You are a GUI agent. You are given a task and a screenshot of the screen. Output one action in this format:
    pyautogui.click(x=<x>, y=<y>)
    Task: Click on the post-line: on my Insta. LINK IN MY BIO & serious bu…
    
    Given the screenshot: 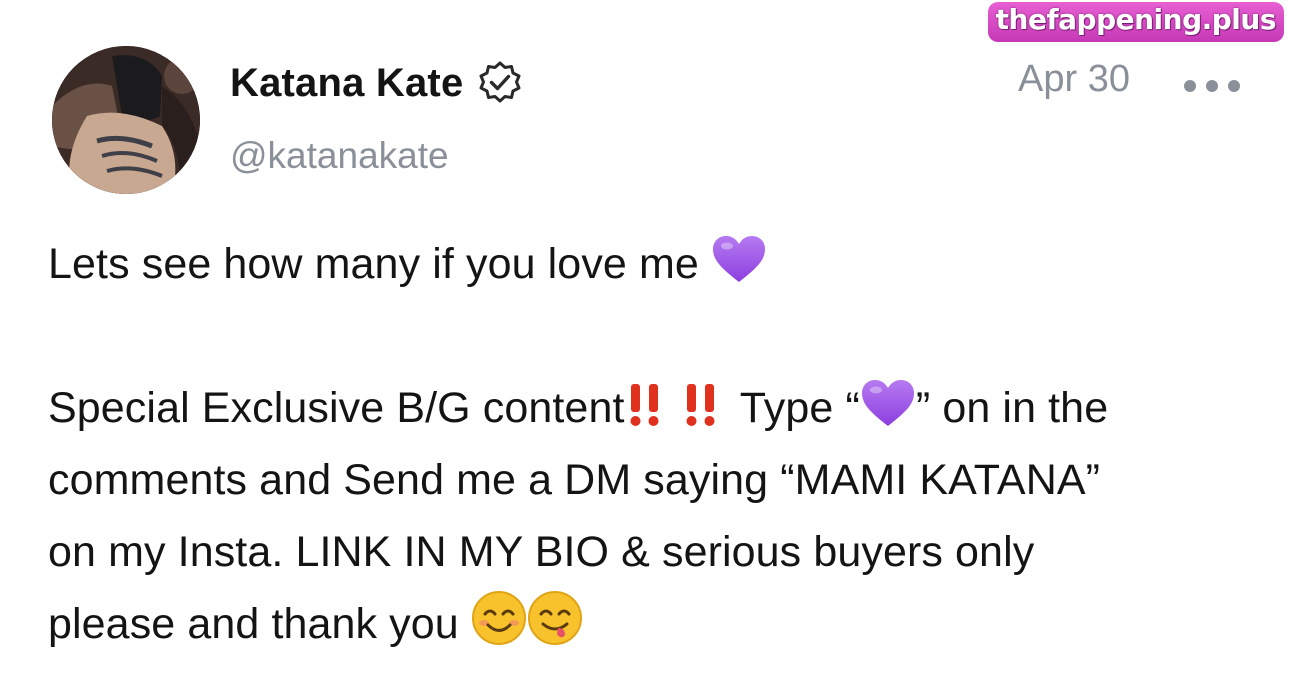 What is the action you would take?
    pyautogui.click(x=648, y=552)
    